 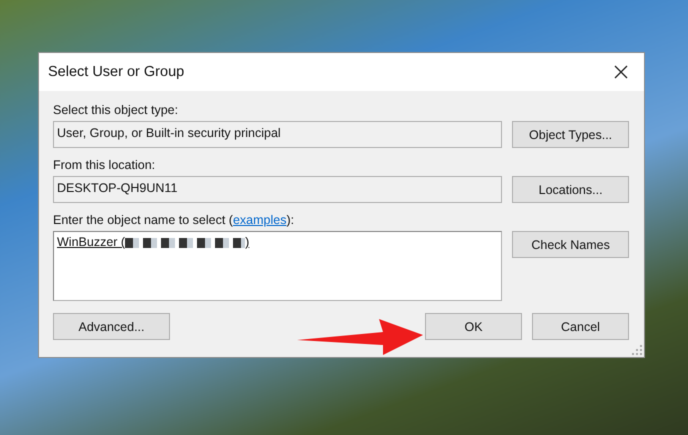 What do you see at coordinates (277, 134) in the screenshot?
I see `object-type-field: User, Group, or Built-in security principal` at bounding box center [277, 134].